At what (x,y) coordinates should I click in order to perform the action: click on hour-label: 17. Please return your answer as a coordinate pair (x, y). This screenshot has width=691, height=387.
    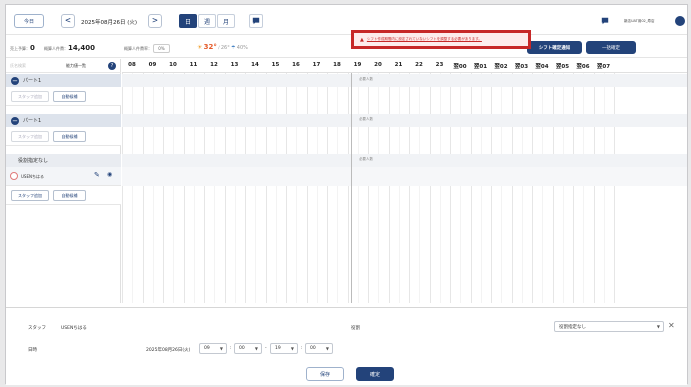
    Looking at the image, I should click on (316, 65).